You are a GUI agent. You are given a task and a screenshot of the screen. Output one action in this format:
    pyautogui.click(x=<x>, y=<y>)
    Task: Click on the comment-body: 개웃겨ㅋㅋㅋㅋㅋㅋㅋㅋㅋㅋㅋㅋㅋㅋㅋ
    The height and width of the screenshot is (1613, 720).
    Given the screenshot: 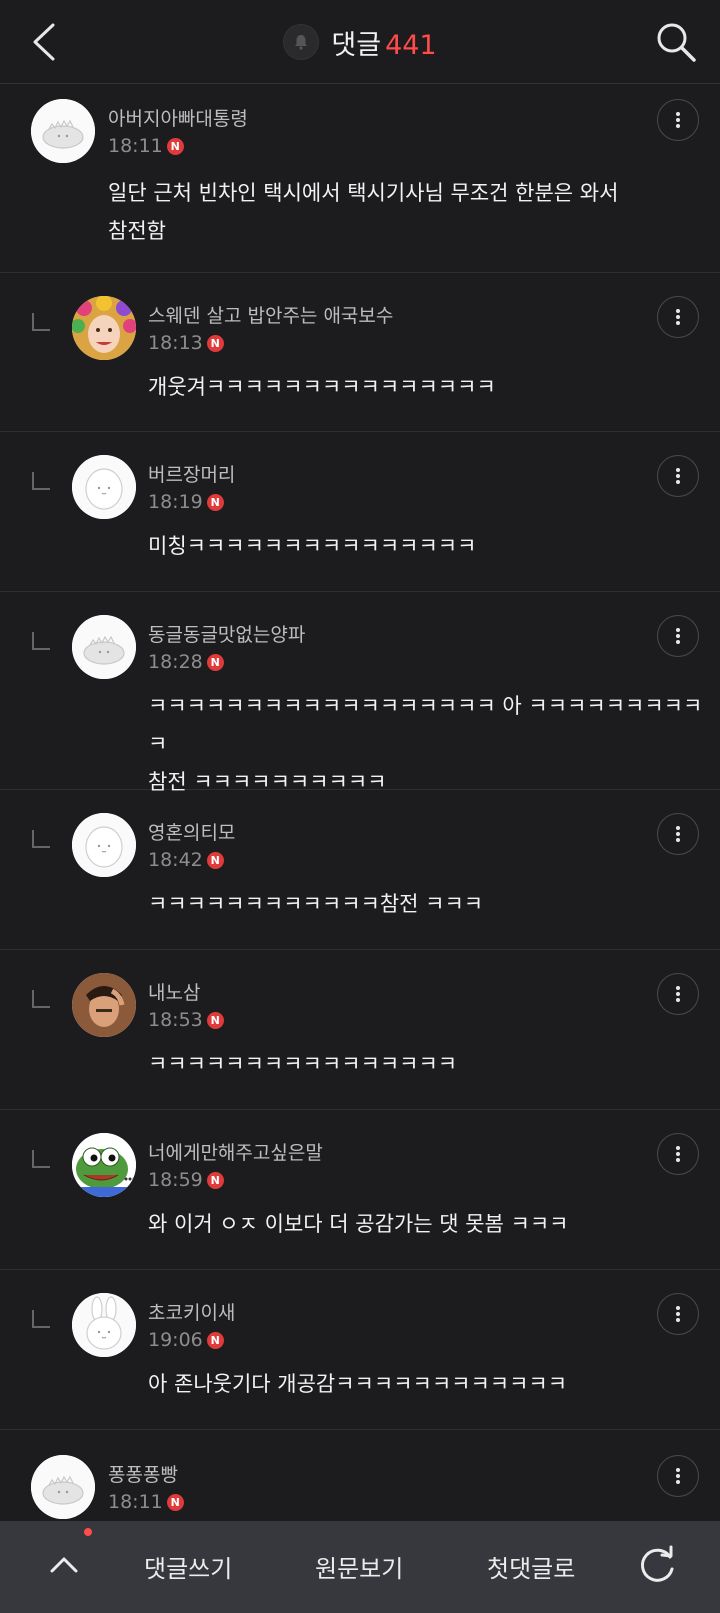 What is the action you would take?
    pyautogui.click(x=322, y=387)
    